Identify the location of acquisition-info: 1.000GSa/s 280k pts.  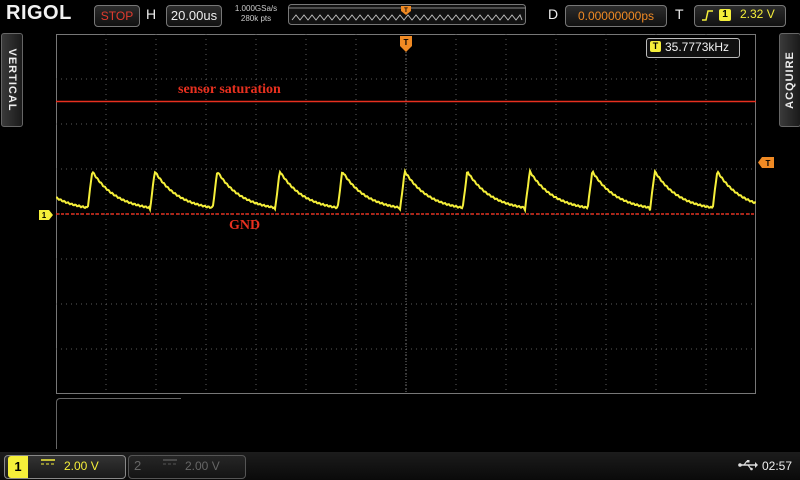
(256, 14).